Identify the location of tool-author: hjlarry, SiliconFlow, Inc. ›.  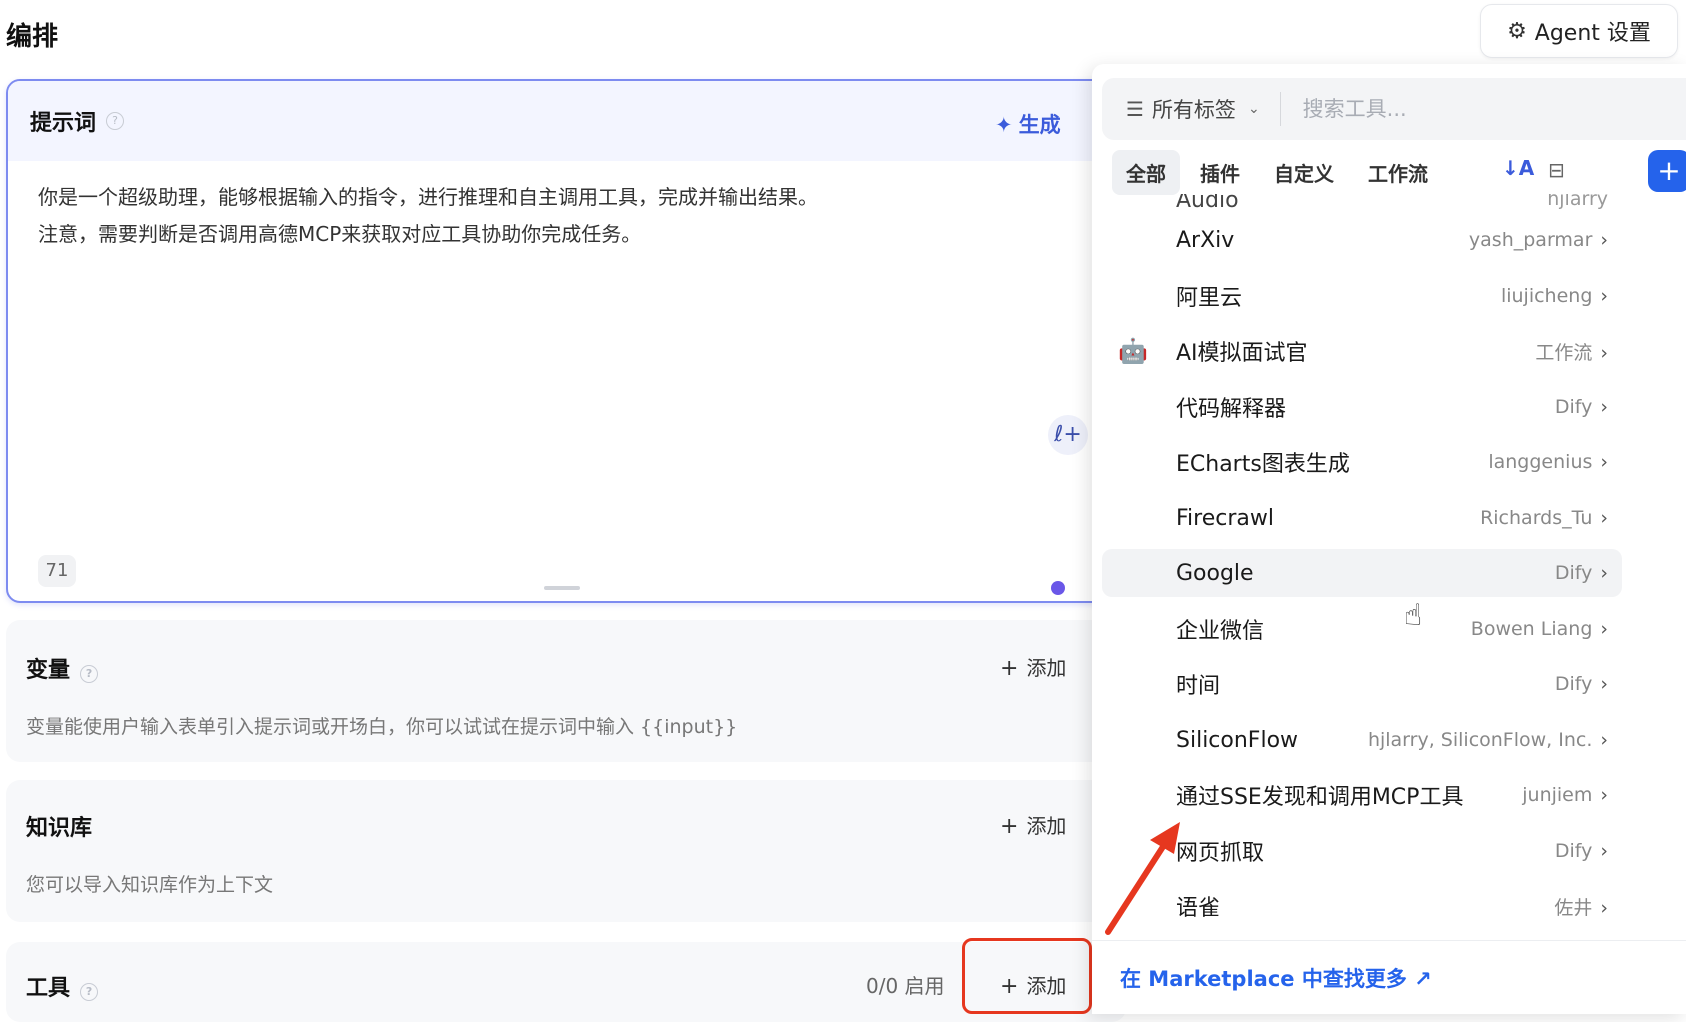
(1487, 740).